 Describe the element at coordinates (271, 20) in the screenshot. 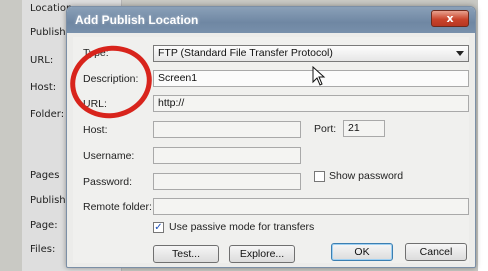

I see `dialog-titlebar: Add Publish Location x` at that location.